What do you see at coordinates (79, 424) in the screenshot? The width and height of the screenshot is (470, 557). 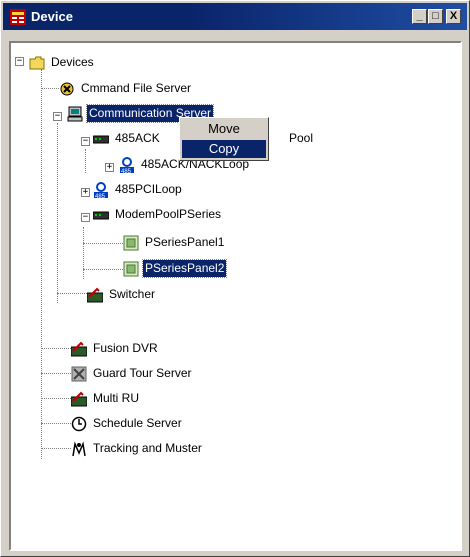 I see `clock-icon` at bounding box center [79, 424].